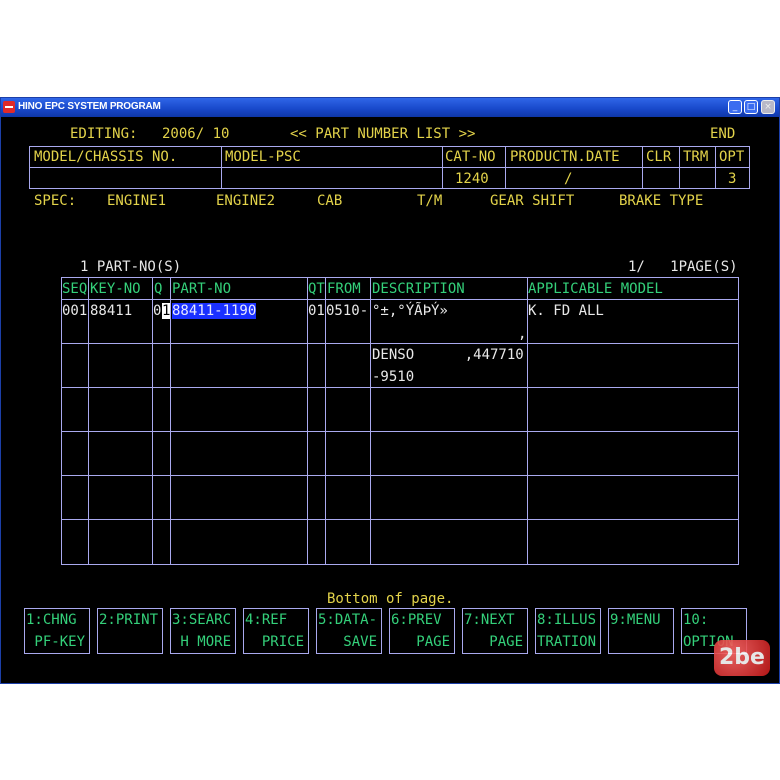 Image resolution: width=780 pixels, height=780 pixels. Describe the element at coordinates (348, 620) in the screenshot. I see `fkey-label: 5:DATA-` at that location.